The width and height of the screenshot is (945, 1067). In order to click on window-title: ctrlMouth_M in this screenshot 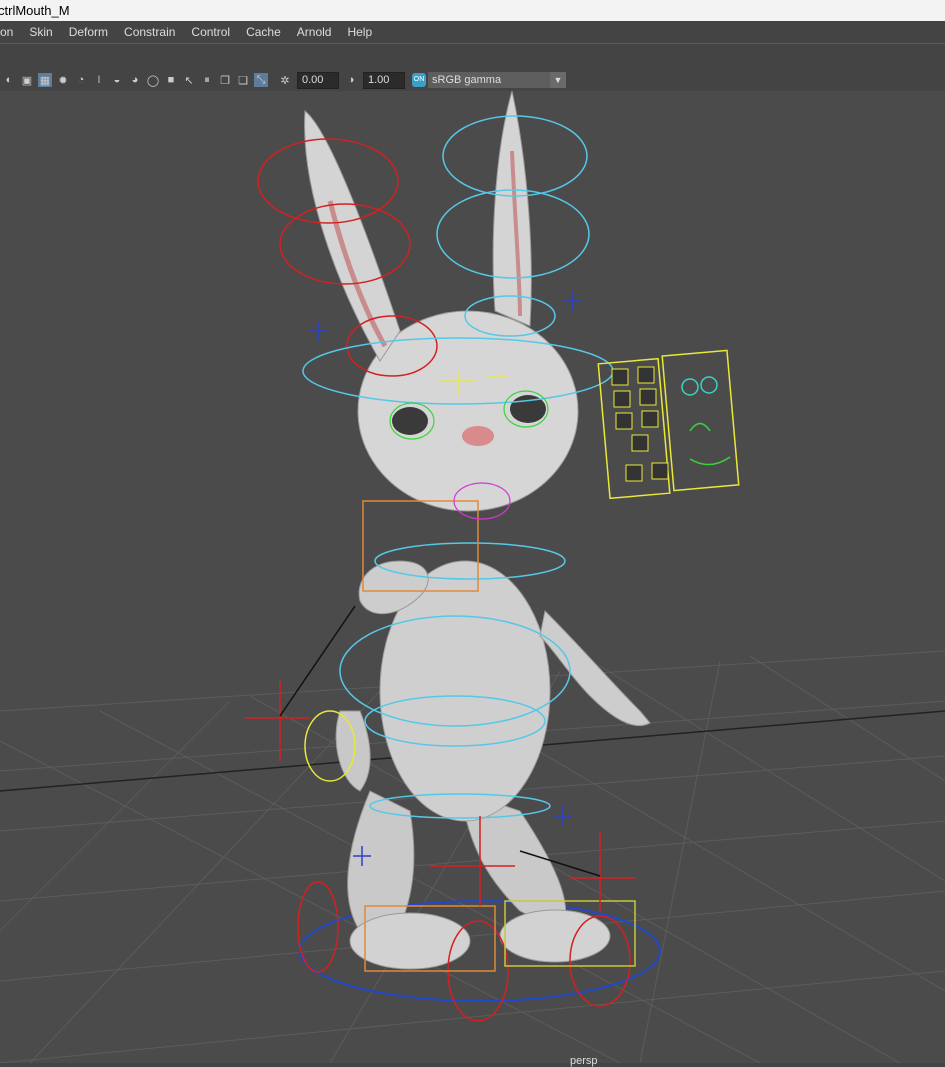, I will do `click(35, 10)`.